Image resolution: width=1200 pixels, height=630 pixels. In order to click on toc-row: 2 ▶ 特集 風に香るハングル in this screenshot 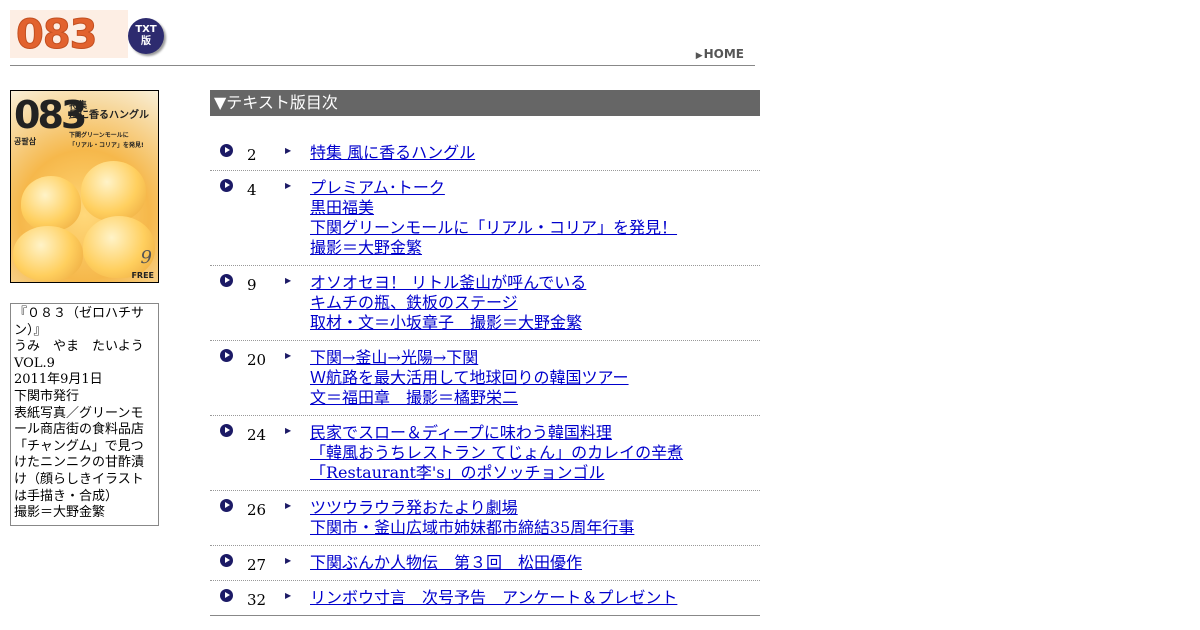, I will do `click(485, 153)`.